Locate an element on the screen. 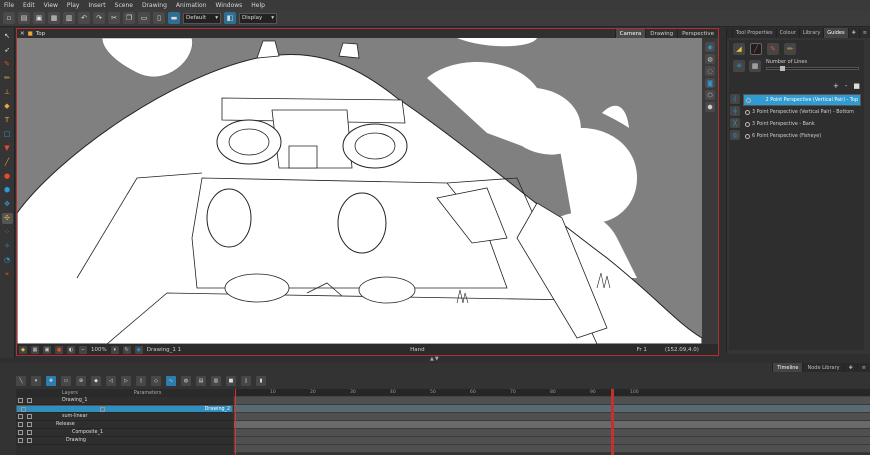 Image resolution: width=870 pixels, height=455 pixels. display-select: Display ▾ is located at coordinates (258, 18).